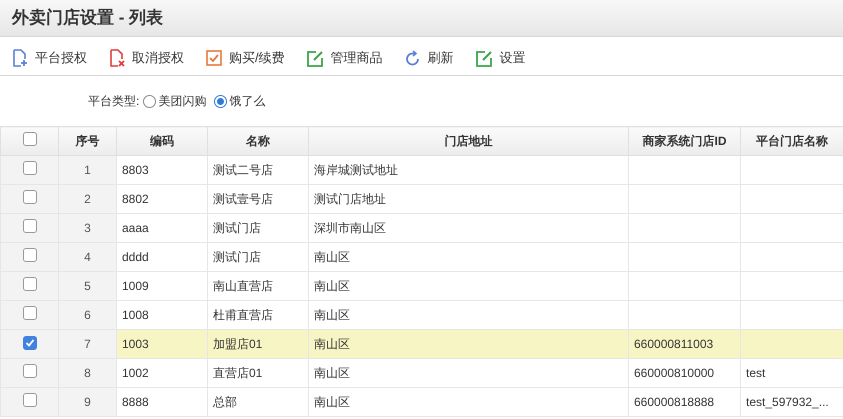 The height and width of the screenshot is (419, 843). What do you see at coordinates (243, 315) in the screenshot?
I see `table-cell: 杜甫直营店` at bounding box center [243, 315].